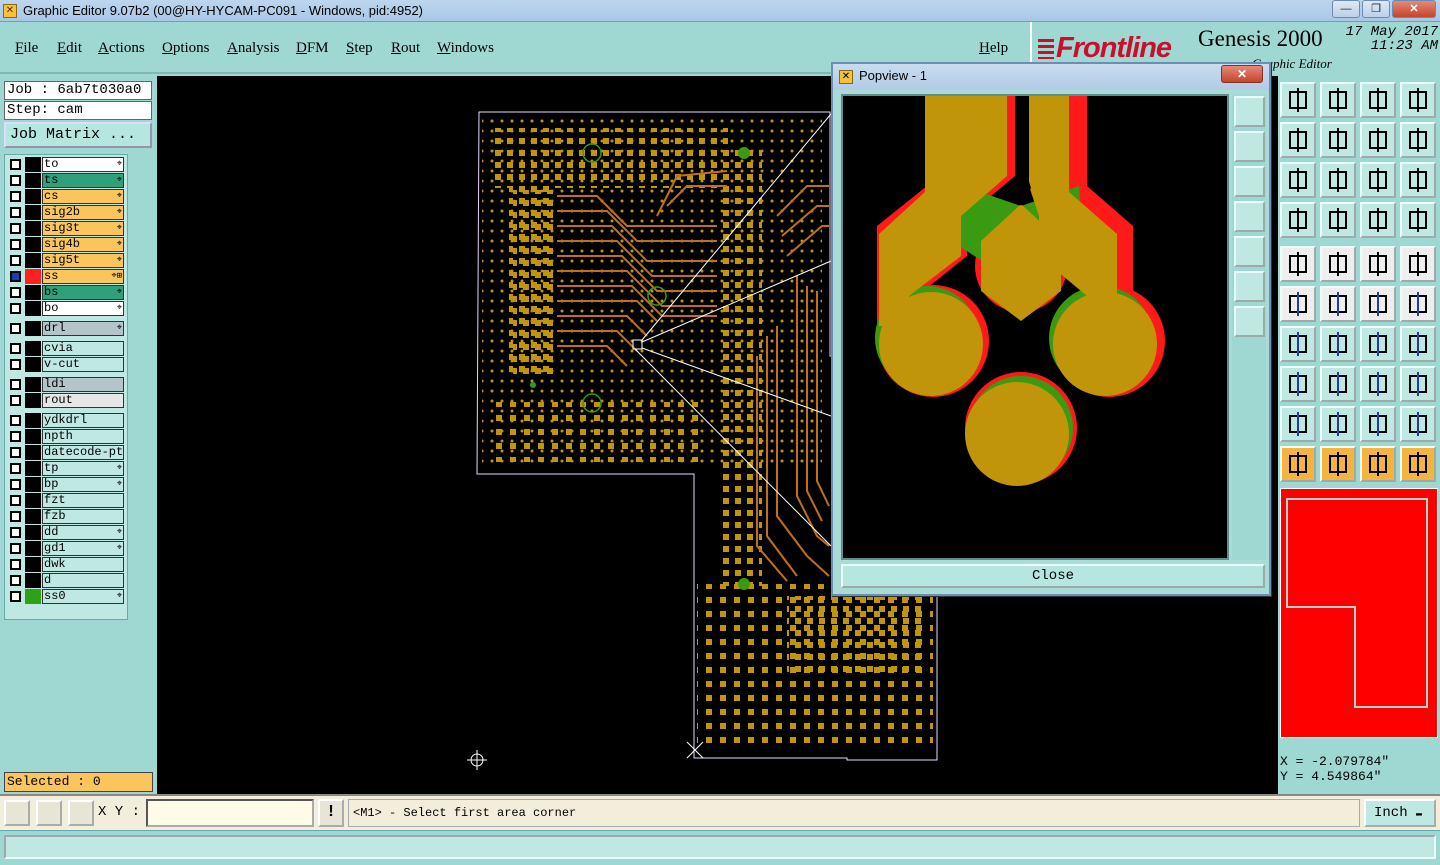  What do you see at coordinates (83, 436) in the screenshot?
I see `layer-name: npth` at bounding box center [83, 436].